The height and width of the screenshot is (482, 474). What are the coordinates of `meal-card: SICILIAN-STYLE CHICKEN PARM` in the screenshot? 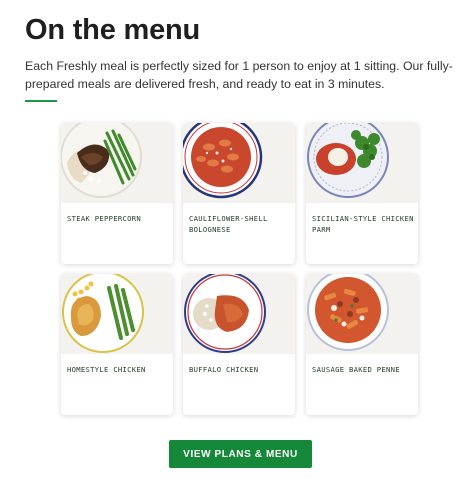 It's located at (362, 193).